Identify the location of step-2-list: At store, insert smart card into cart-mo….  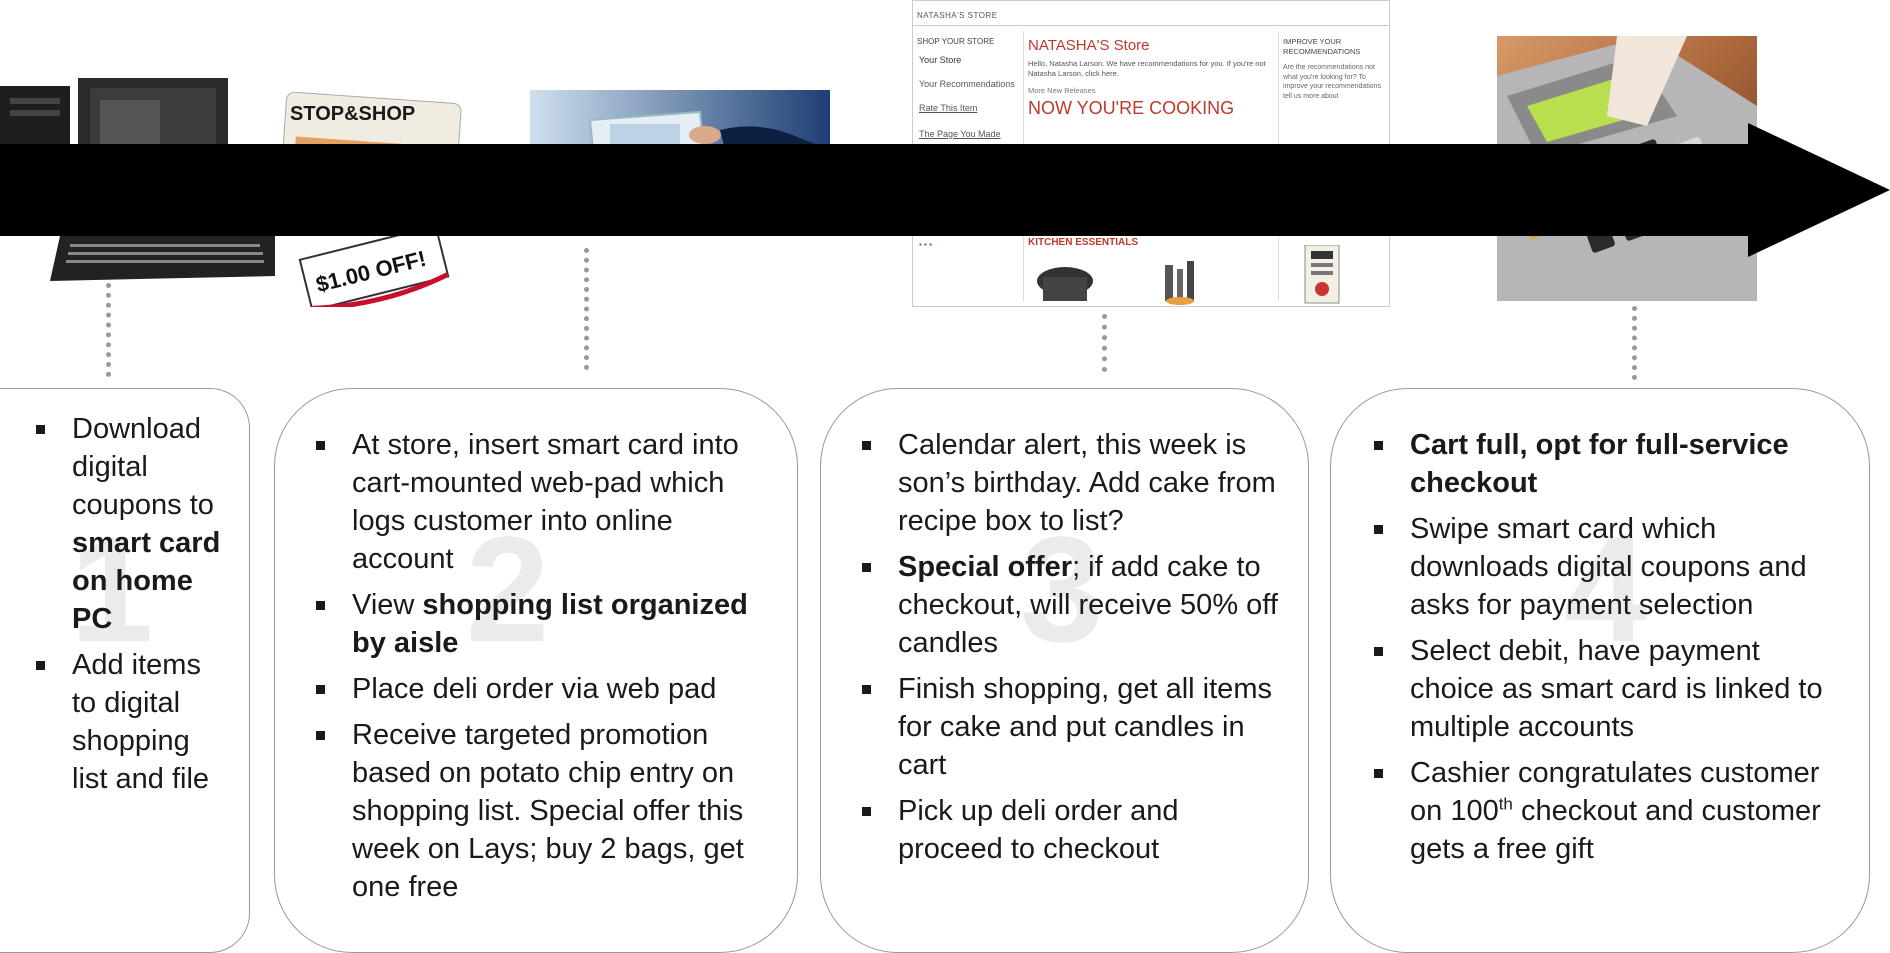
(539, 670).